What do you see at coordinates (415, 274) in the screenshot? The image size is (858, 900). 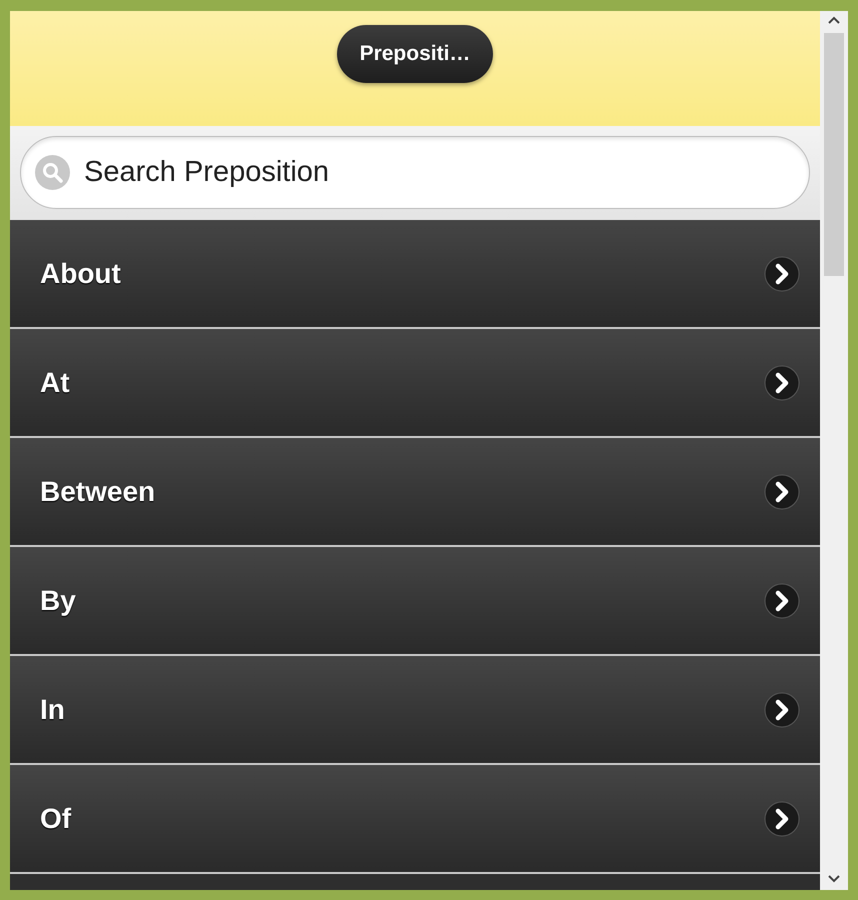 I see `list-item: About` at bounding box center [415, 274].